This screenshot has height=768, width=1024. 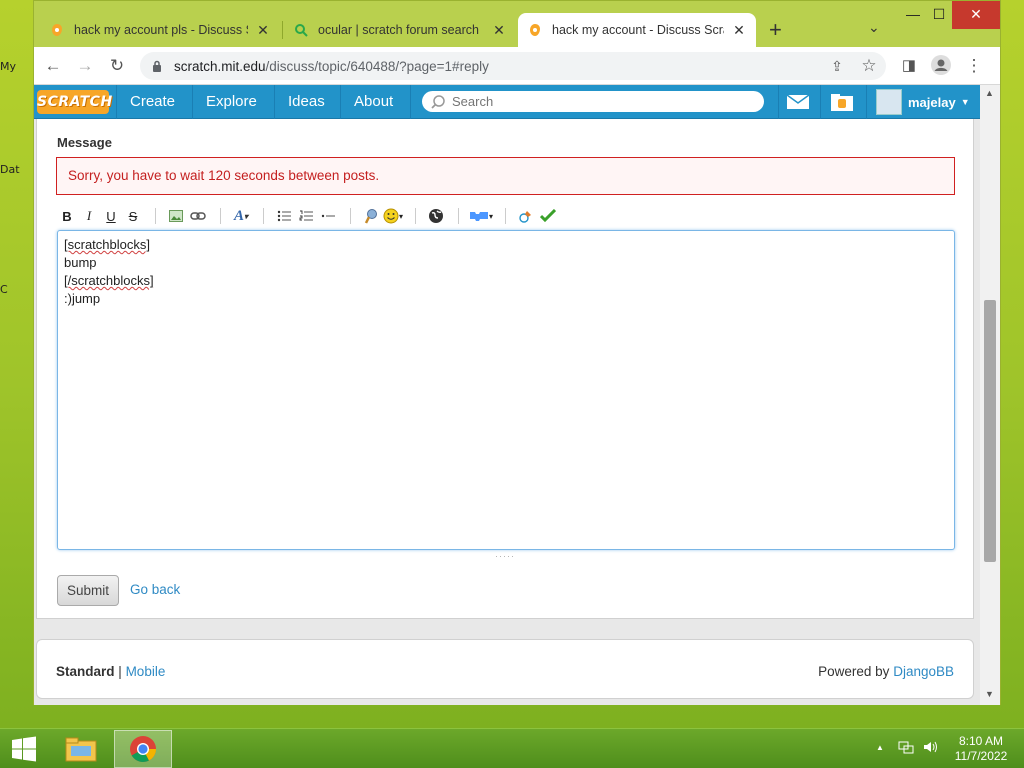 What do you see at coordinates (974, 66) in the screenshot?
I see `menu-kebab-icon: ⋮` at bounding box center [974, 66].